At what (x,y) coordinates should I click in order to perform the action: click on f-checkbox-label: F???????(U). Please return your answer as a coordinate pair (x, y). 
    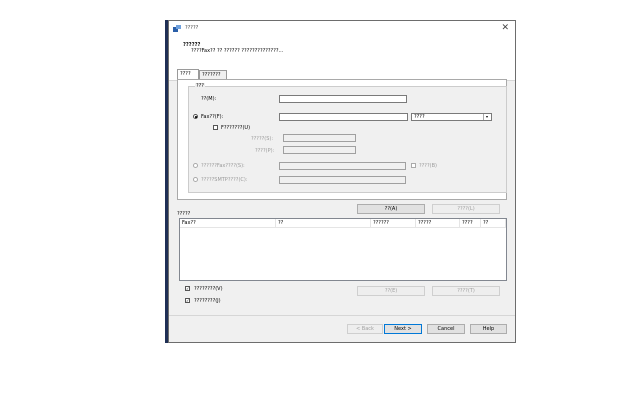
    Looking at the image, I should click on (236, 128).